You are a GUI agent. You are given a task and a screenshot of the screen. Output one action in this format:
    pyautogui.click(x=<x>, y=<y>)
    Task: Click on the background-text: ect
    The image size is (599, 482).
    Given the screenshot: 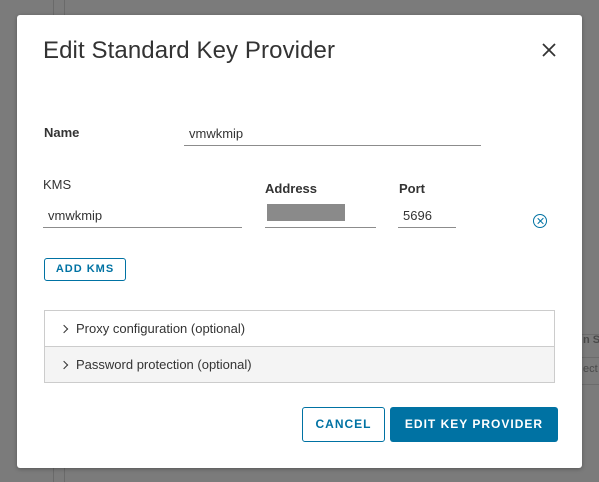 What is the action you would take?
    pyautogui.click(x=590, y=369)
    